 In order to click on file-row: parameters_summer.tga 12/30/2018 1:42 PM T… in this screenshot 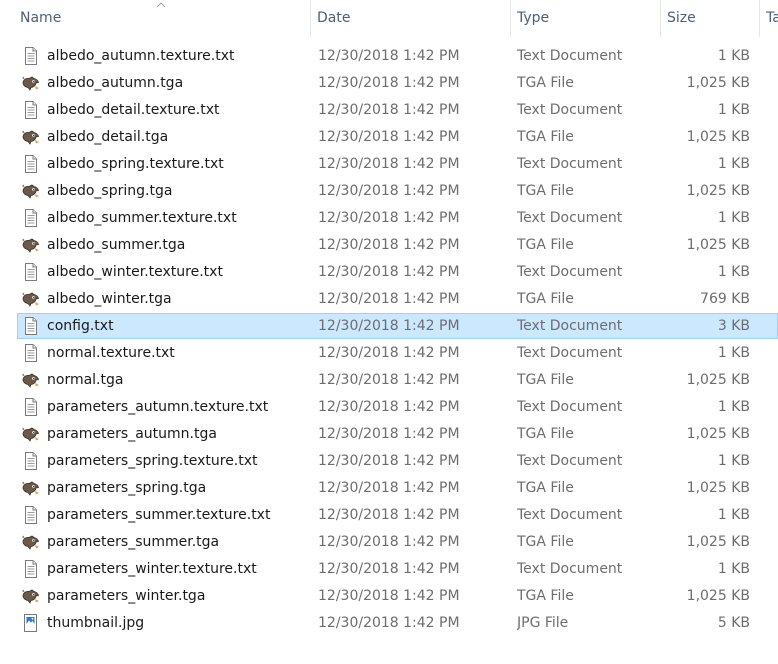, I will do `click(397, 542)`.